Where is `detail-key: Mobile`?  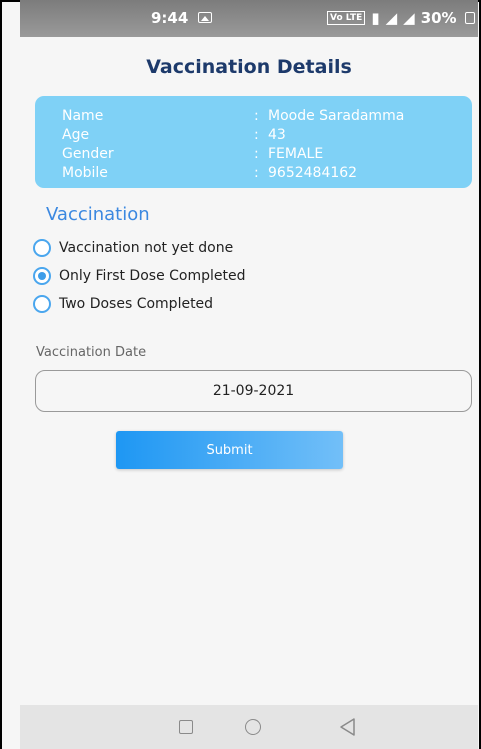
detail-key: Mobile is located at coordinates (85, 173).